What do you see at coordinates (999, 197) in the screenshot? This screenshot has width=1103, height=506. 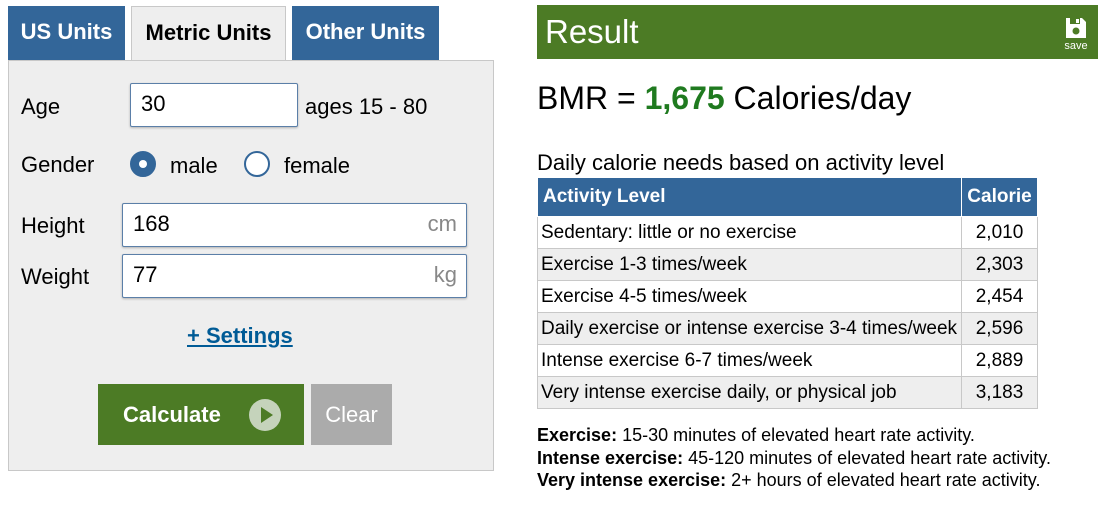 I see `header-calorie: Calorie` at bounding box center [999, 197].